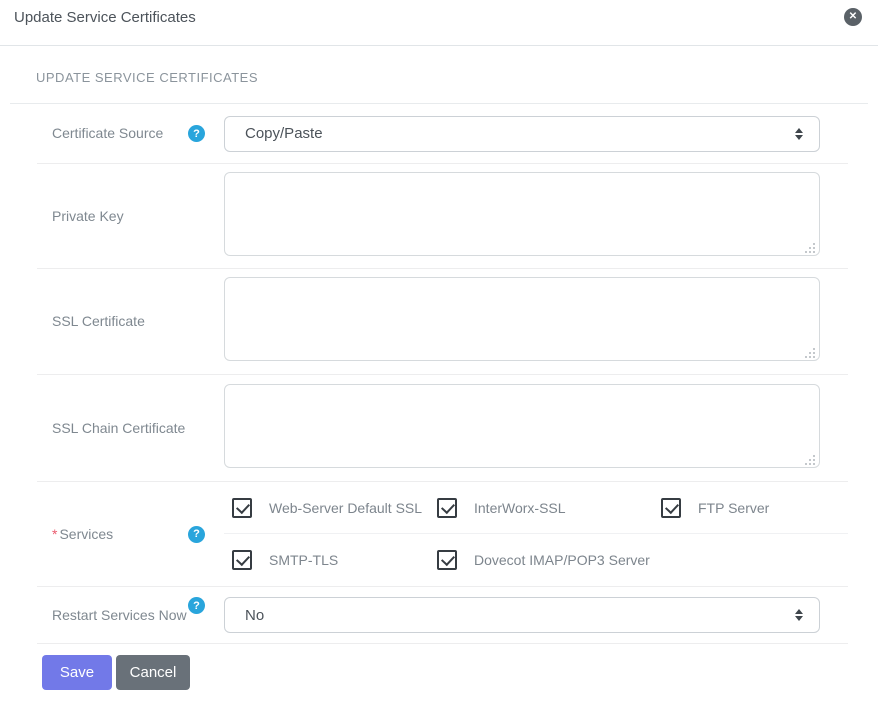 This screenshot has height=702, width=878. What do you see at coordinates (522, 213) in the screenshot?
I see `private-key-textarea` at bounding box center [522, 213].